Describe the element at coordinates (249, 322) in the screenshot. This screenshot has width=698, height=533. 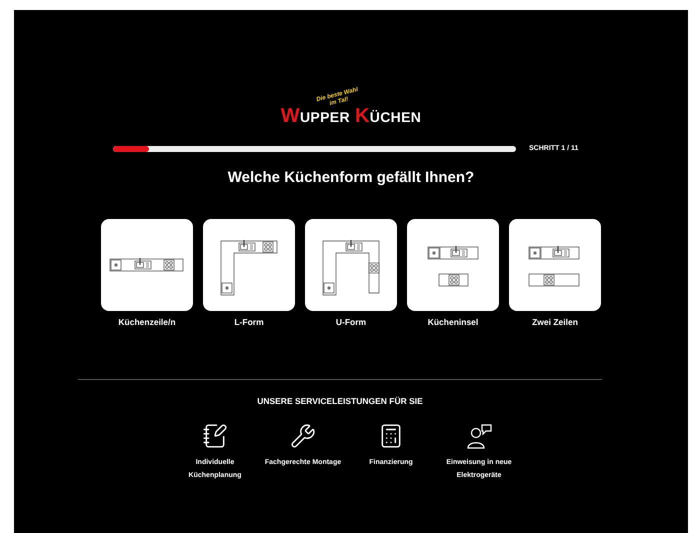
I see `kitchen-shape-label: L-Form` at that location.